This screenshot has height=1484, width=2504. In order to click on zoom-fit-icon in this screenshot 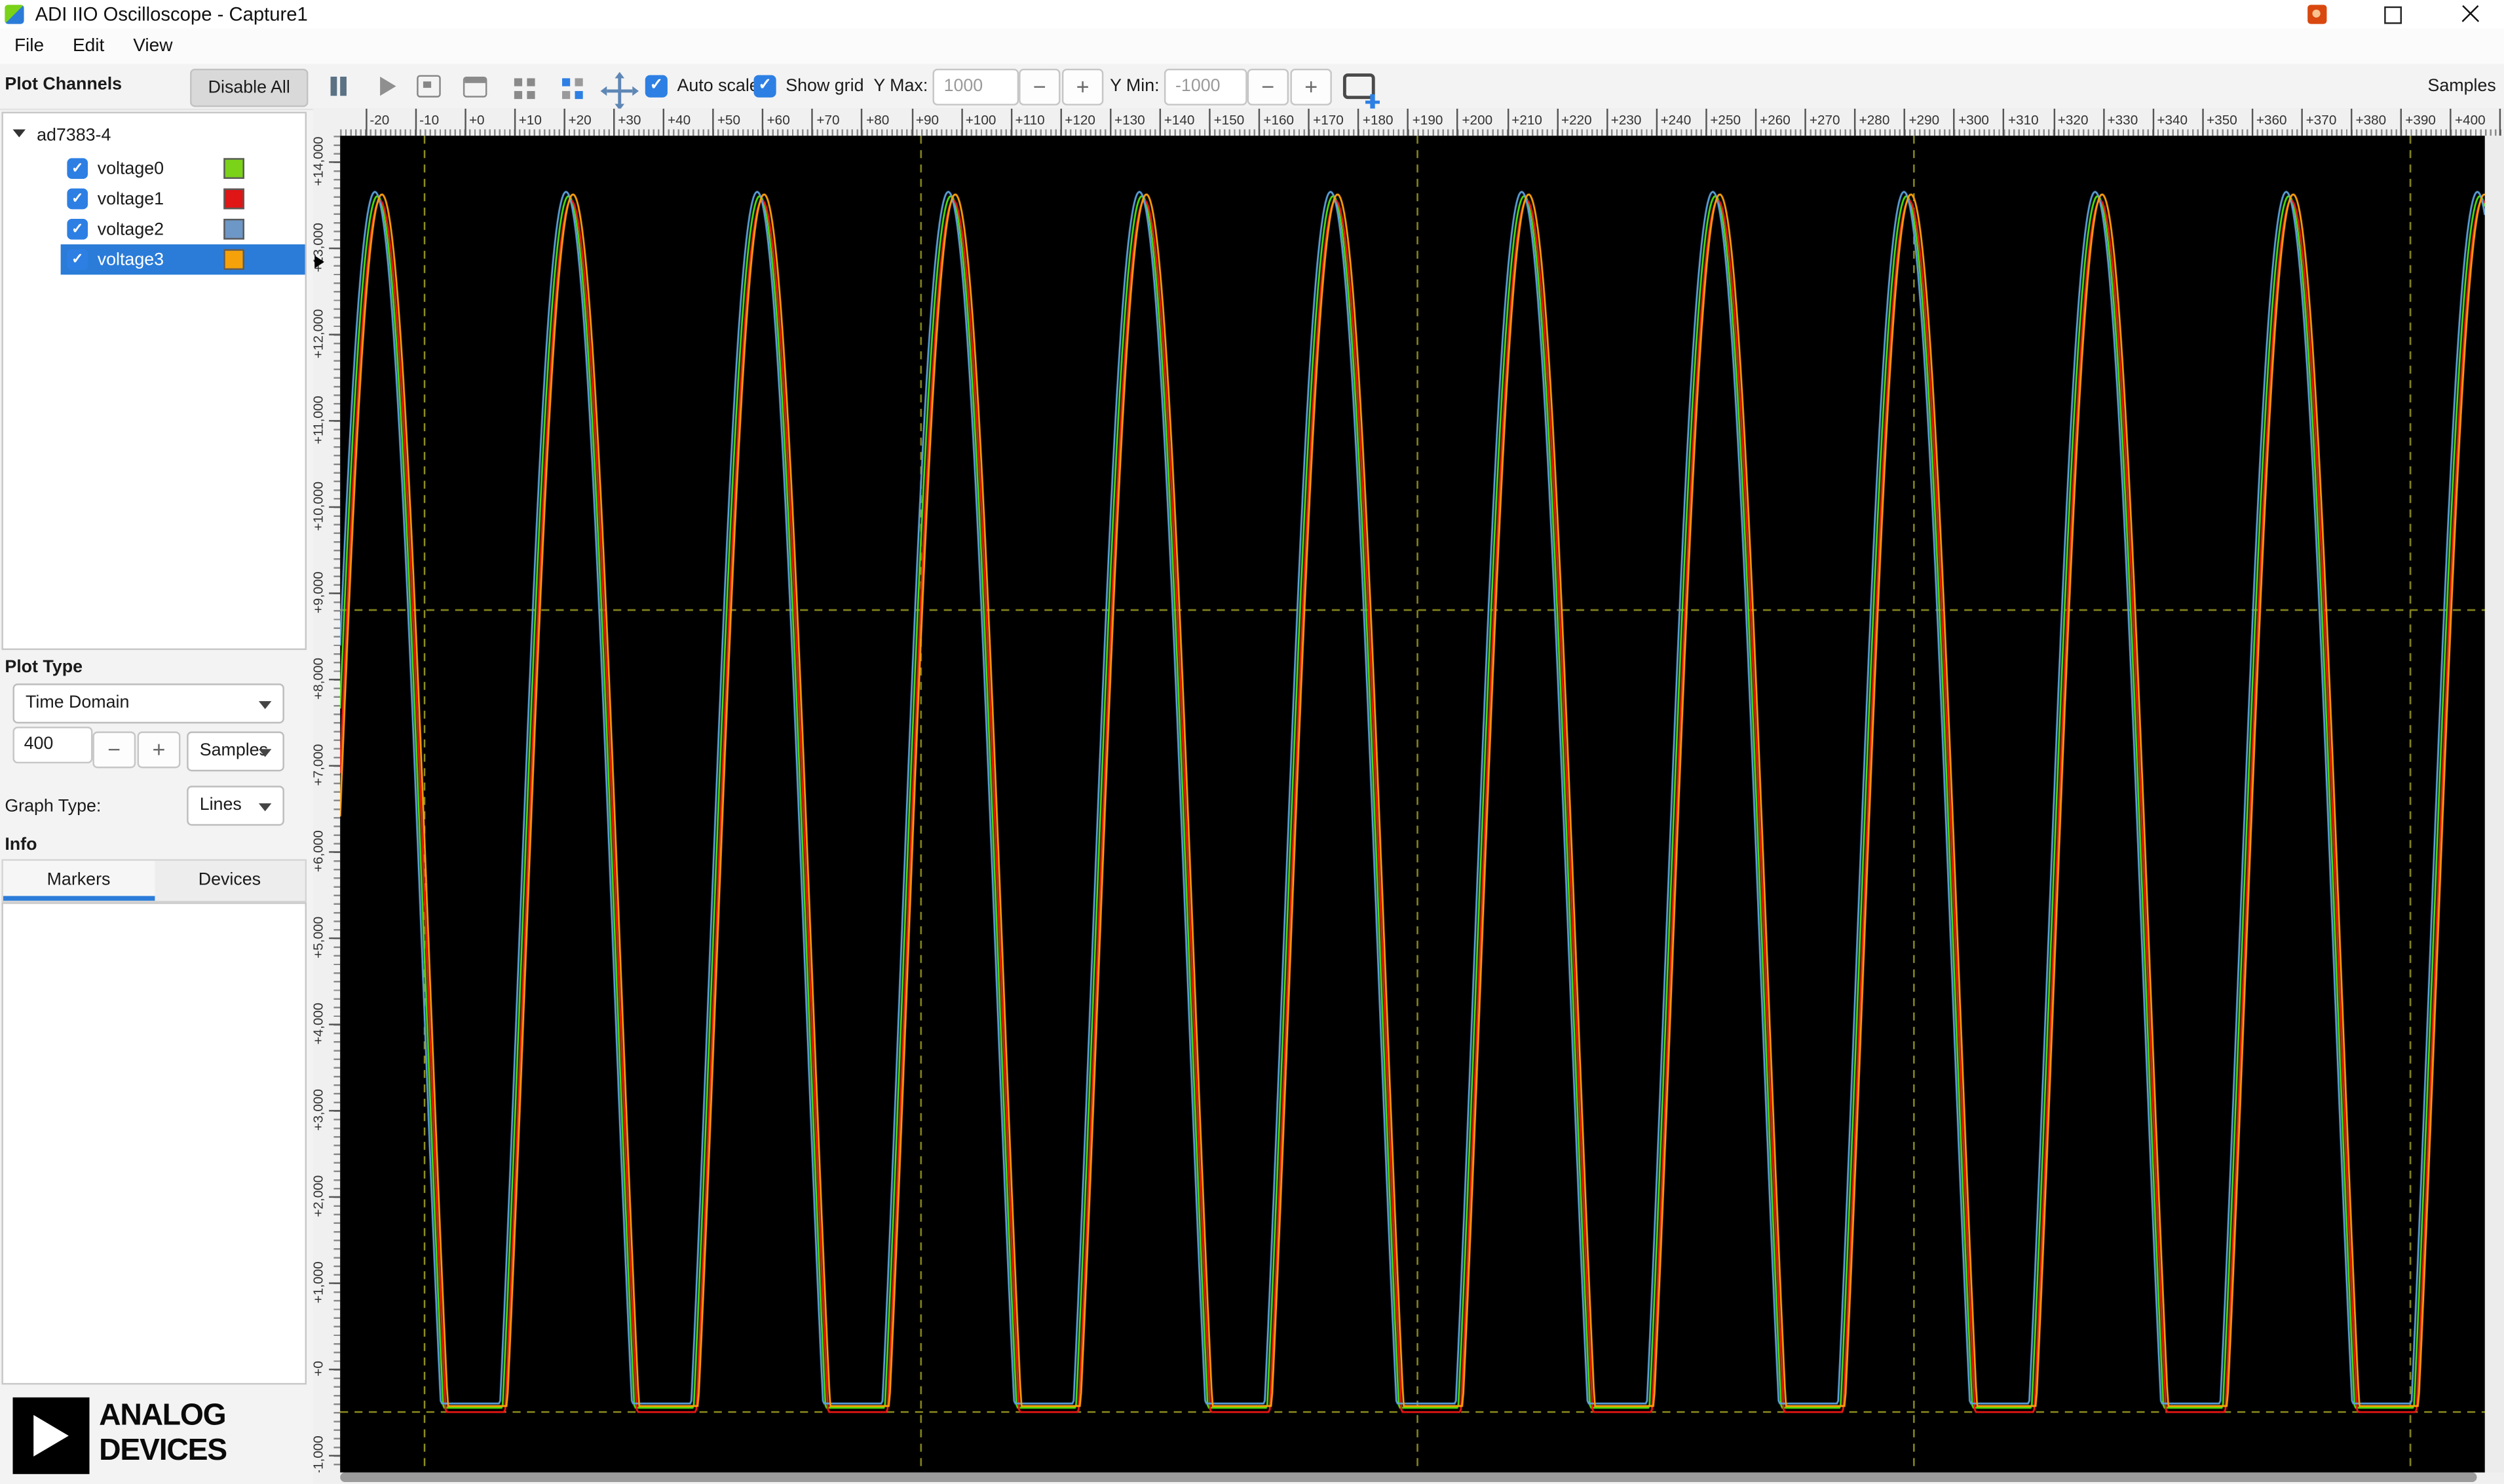, I will do `click(429, 86)`.